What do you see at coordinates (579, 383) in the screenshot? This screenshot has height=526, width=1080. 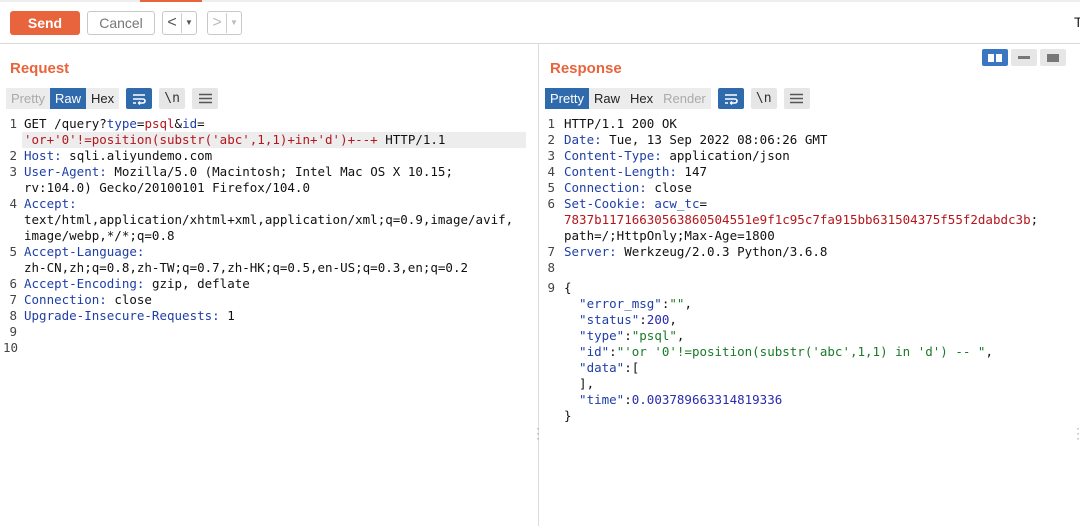 I see `json-array-close: ],` at bounding box center [579, 383].